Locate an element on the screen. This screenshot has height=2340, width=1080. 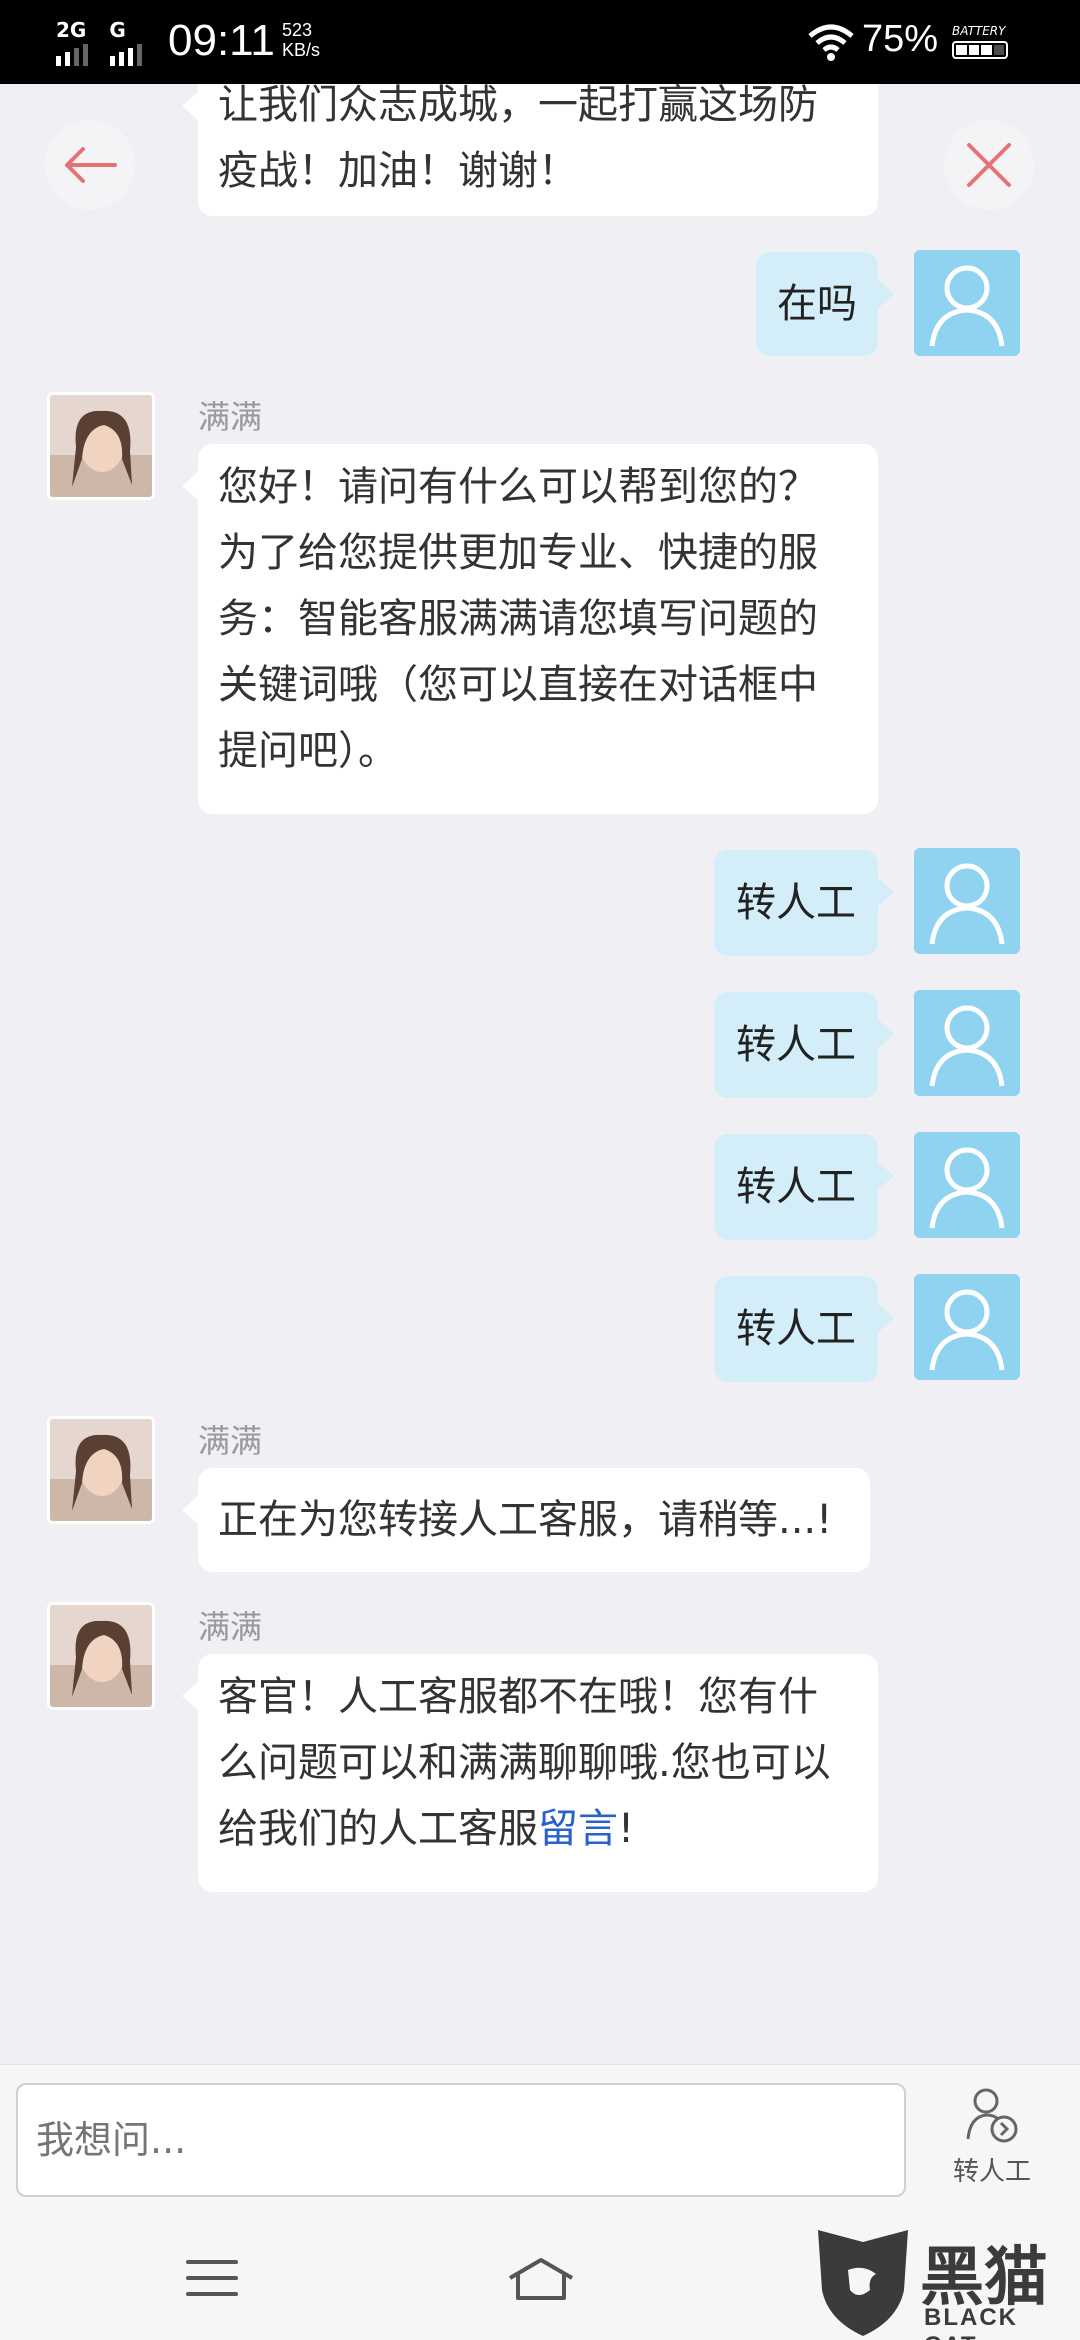
back-button is located at coordinates (90, 165).